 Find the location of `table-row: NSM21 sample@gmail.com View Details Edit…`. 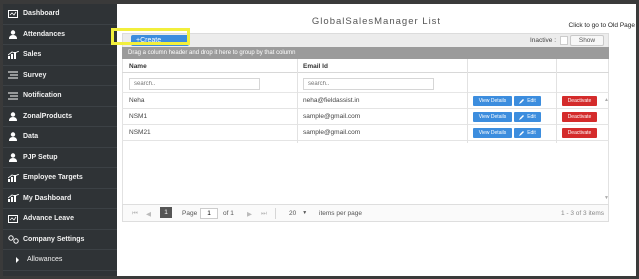

table-row: NSM21 sample@gmail.com View Details Edit… is located at coordinates (365, 133).